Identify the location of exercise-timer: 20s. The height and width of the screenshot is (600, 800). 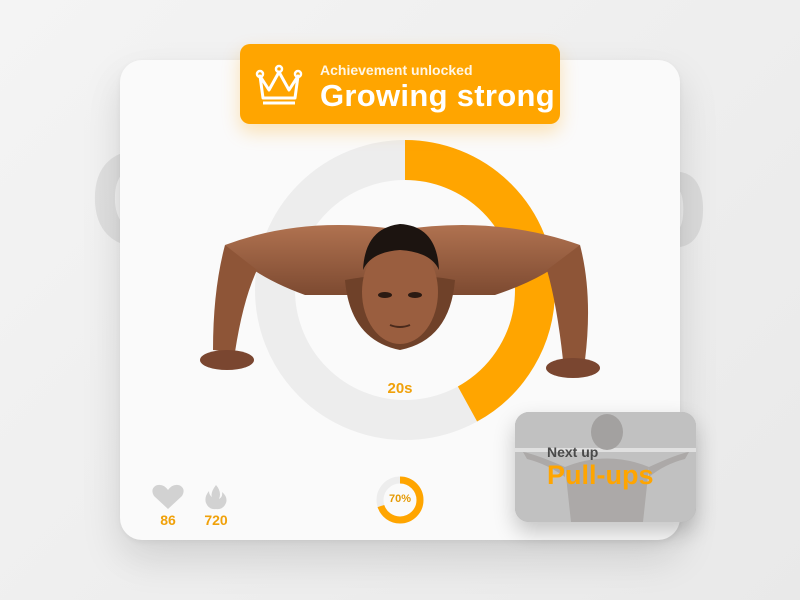
(400, 388).